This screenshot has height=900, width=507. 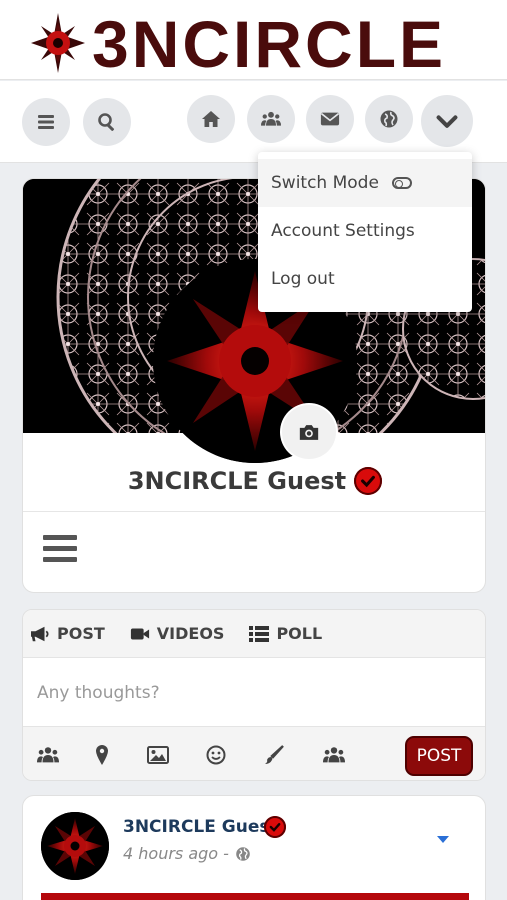 What do you see at coordinates (343, 231) in the screenshot?
I see `account-settings-label: Account Settings` at bounding box center [343, 231].